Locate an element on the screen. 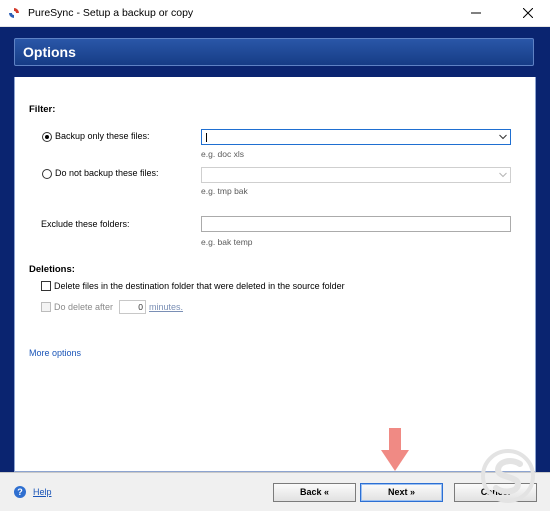  exclude-folders-hint: e.g. bak temp is located at coordinates (227, 242).